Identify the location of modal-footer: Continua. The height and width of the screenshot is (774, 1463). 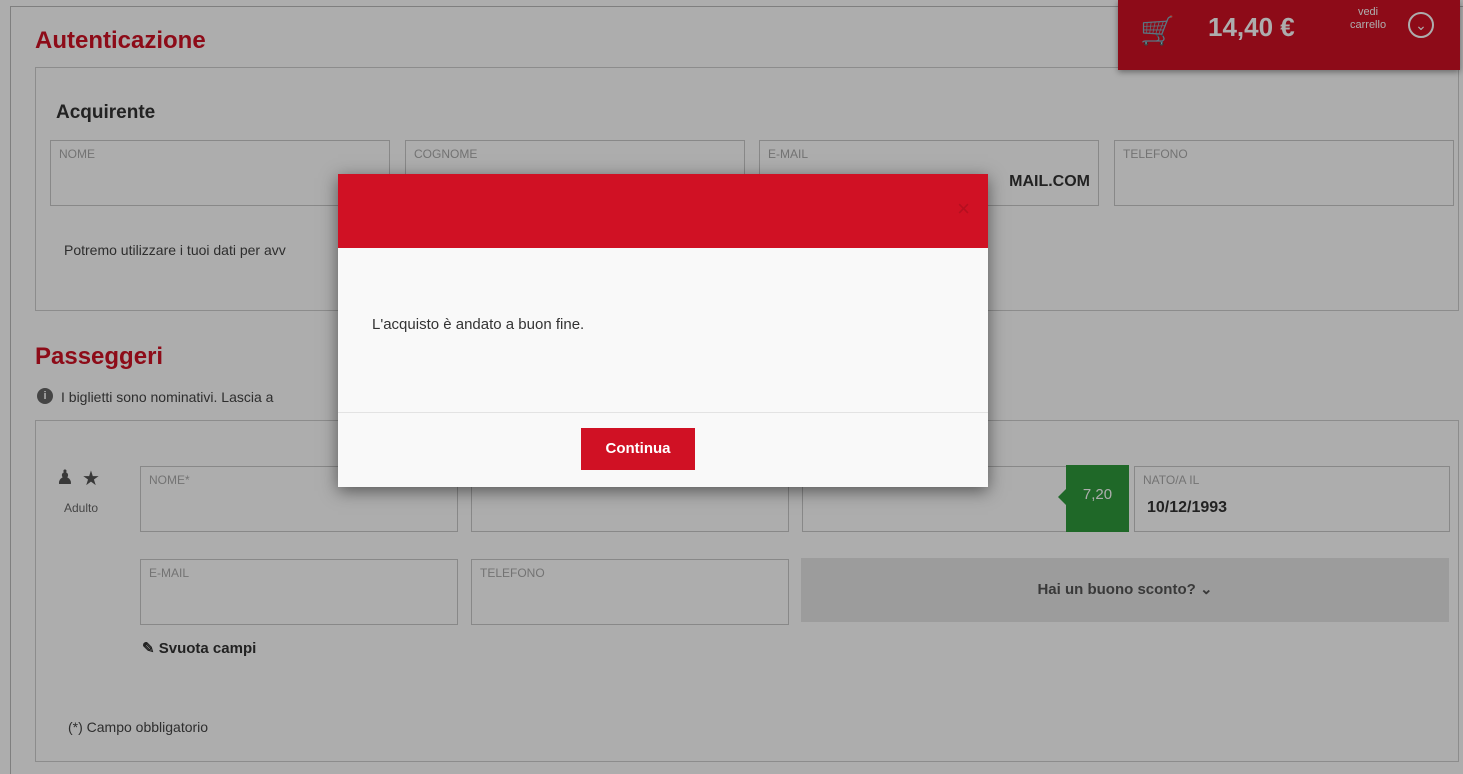
(663, 449).